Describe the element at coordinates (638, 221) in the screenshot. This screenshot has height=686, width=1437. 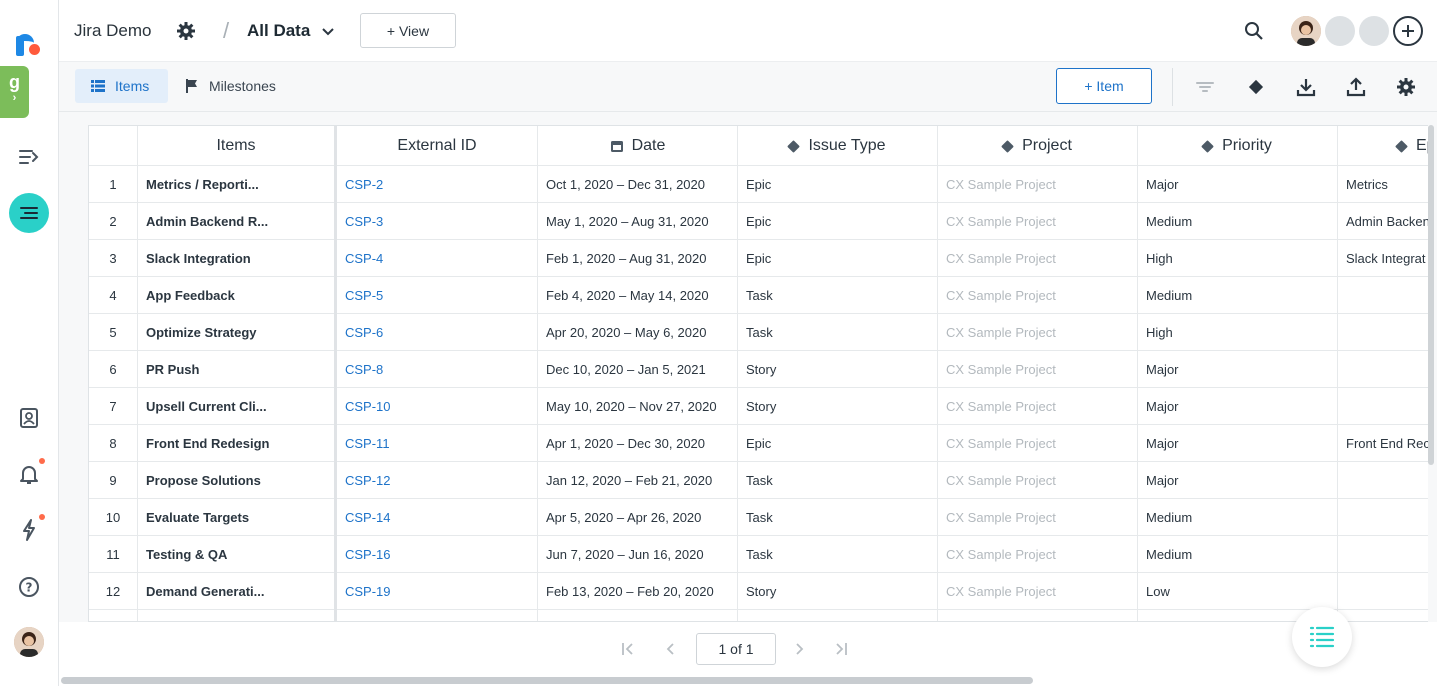
I see `date-cell: May 1, 2020 – Aug 31, 2020` at that location.